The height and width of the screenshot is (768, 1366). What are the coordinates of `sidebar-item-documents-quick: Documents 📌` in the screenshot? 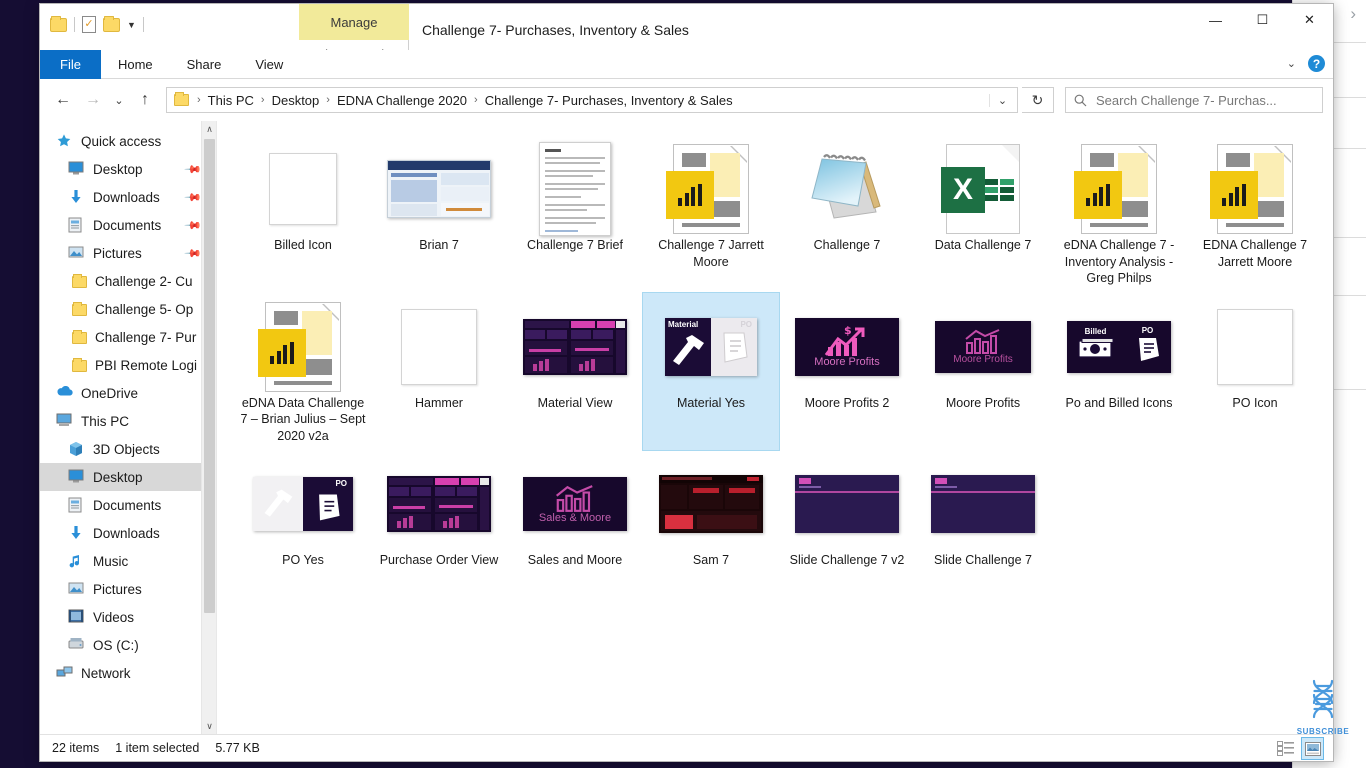 It's located at (128, 225).